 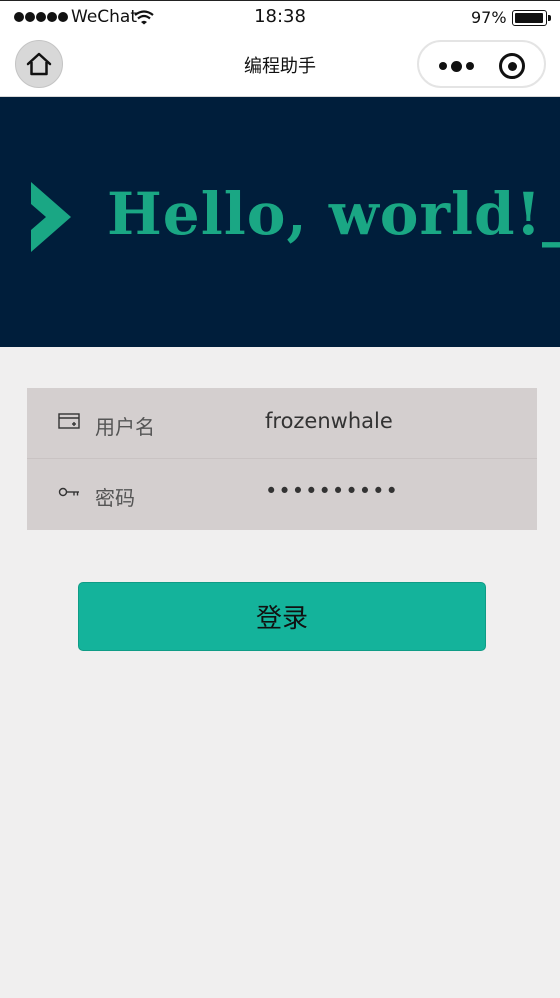 I want to click on banner-headline: Hello, world!_, so click(x=333, y=214).